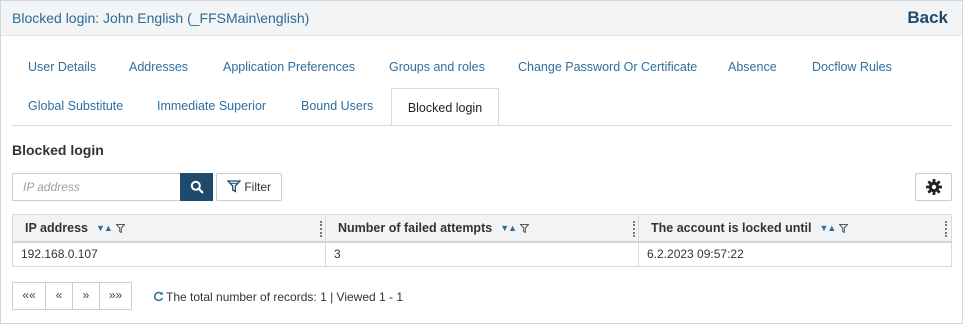 The height and width of the screenshot is (324, 963). What do you see at coordinates (752, 67) in the screenshot?
I see `tab-absence: Absence` at bounding box center [752, 67].